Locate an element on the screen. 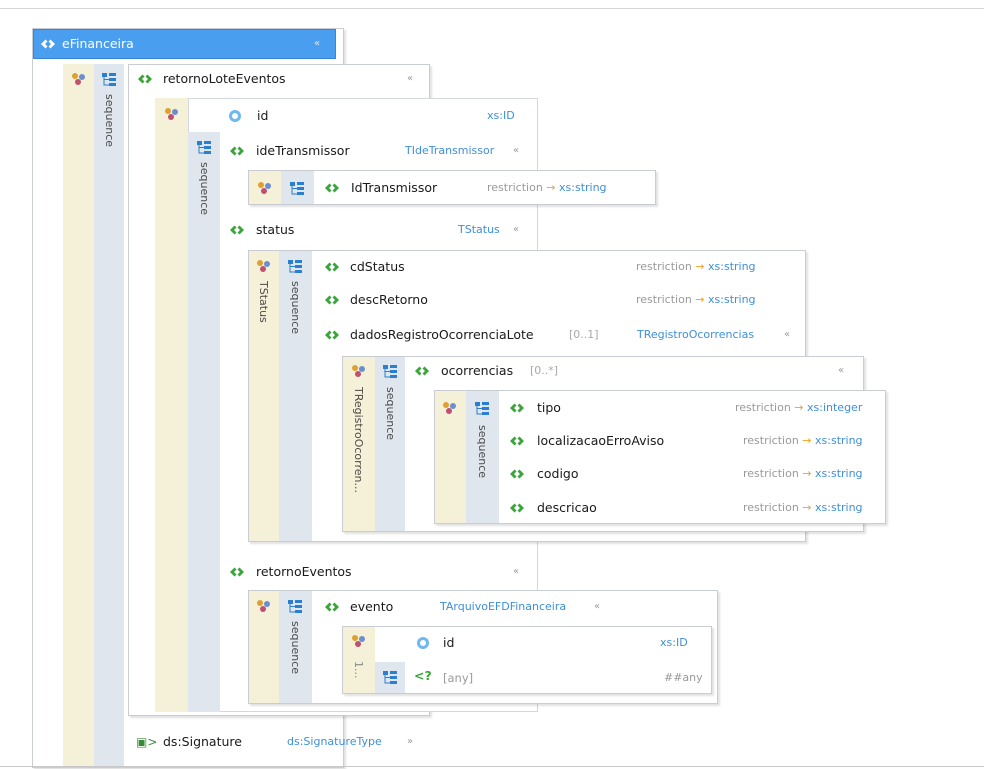  element-label: status is located at coordinates (275, 230).